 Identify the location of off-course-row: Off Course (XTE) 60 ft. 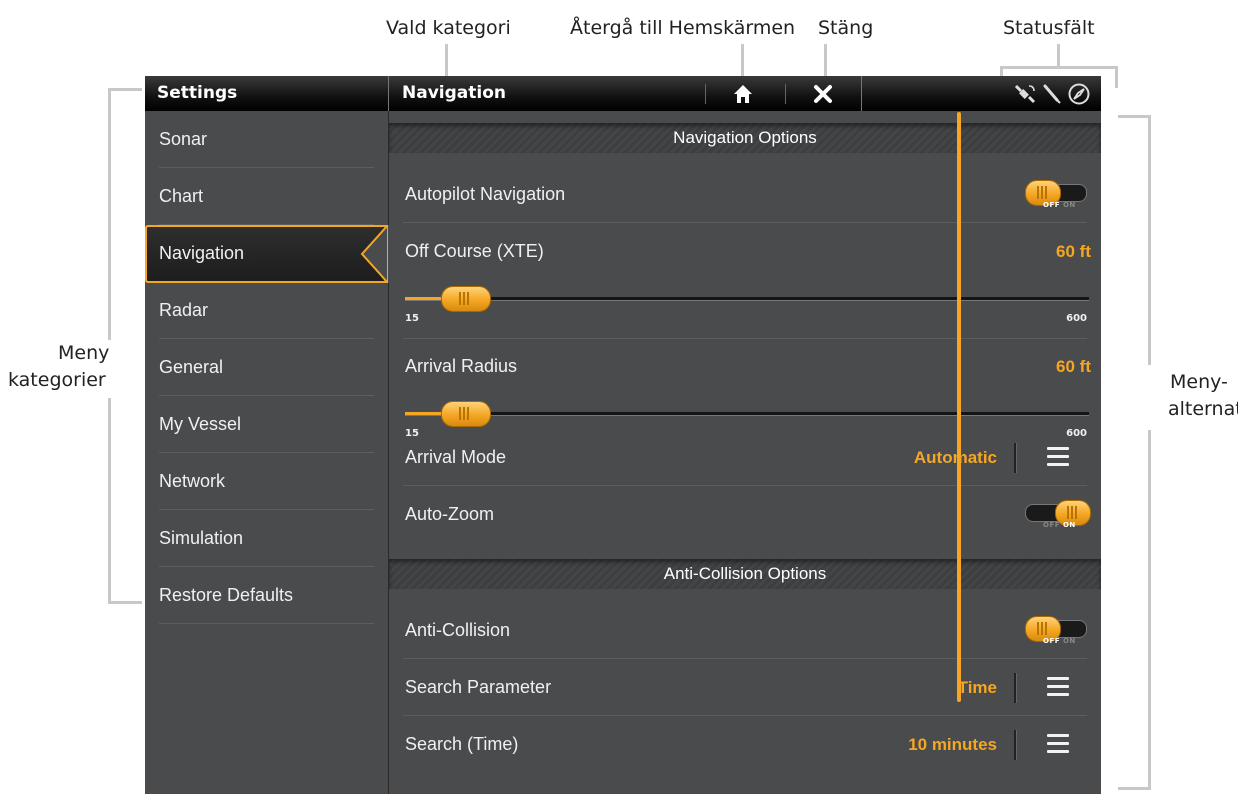
(745, 251).